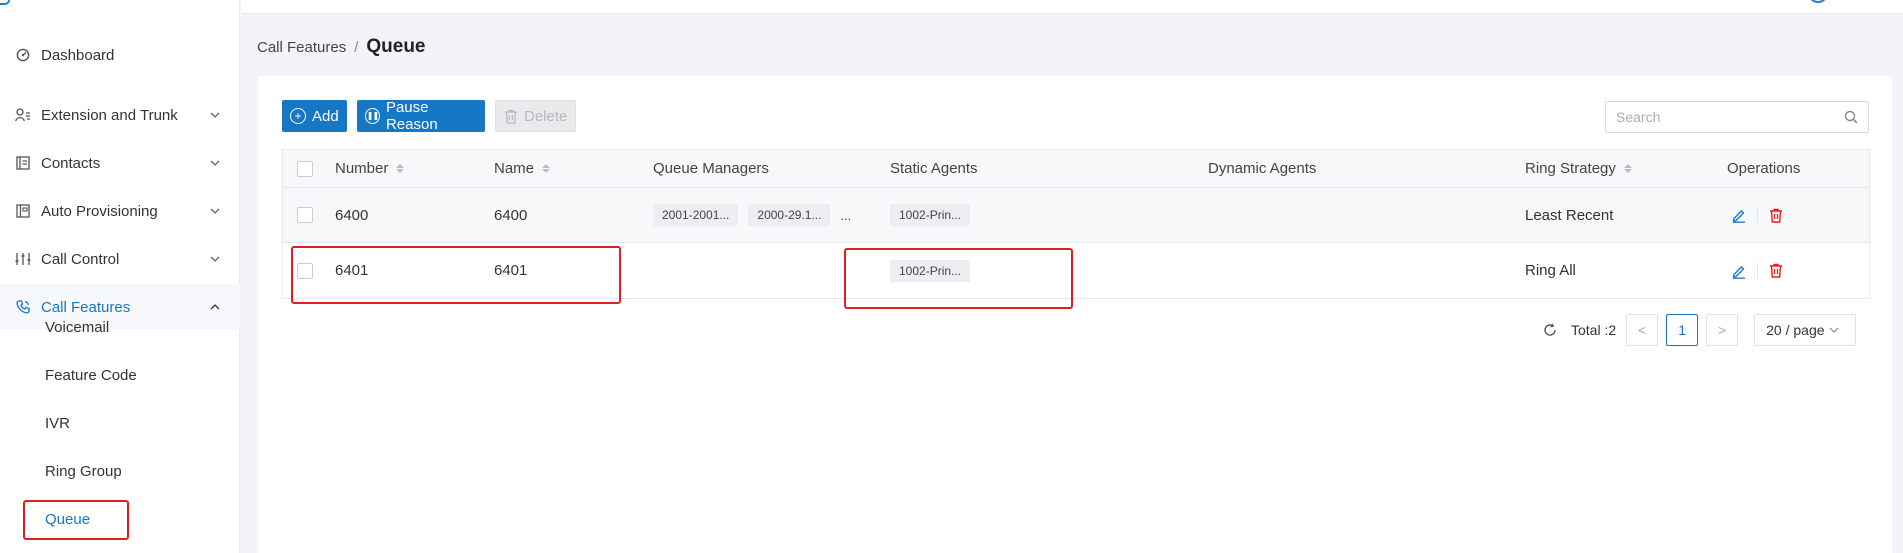 This screenshot has width=1903, height=553. Describe the element at coordinates (362, 168) in the screenshot. I see `column-header-label: Number` at that location.